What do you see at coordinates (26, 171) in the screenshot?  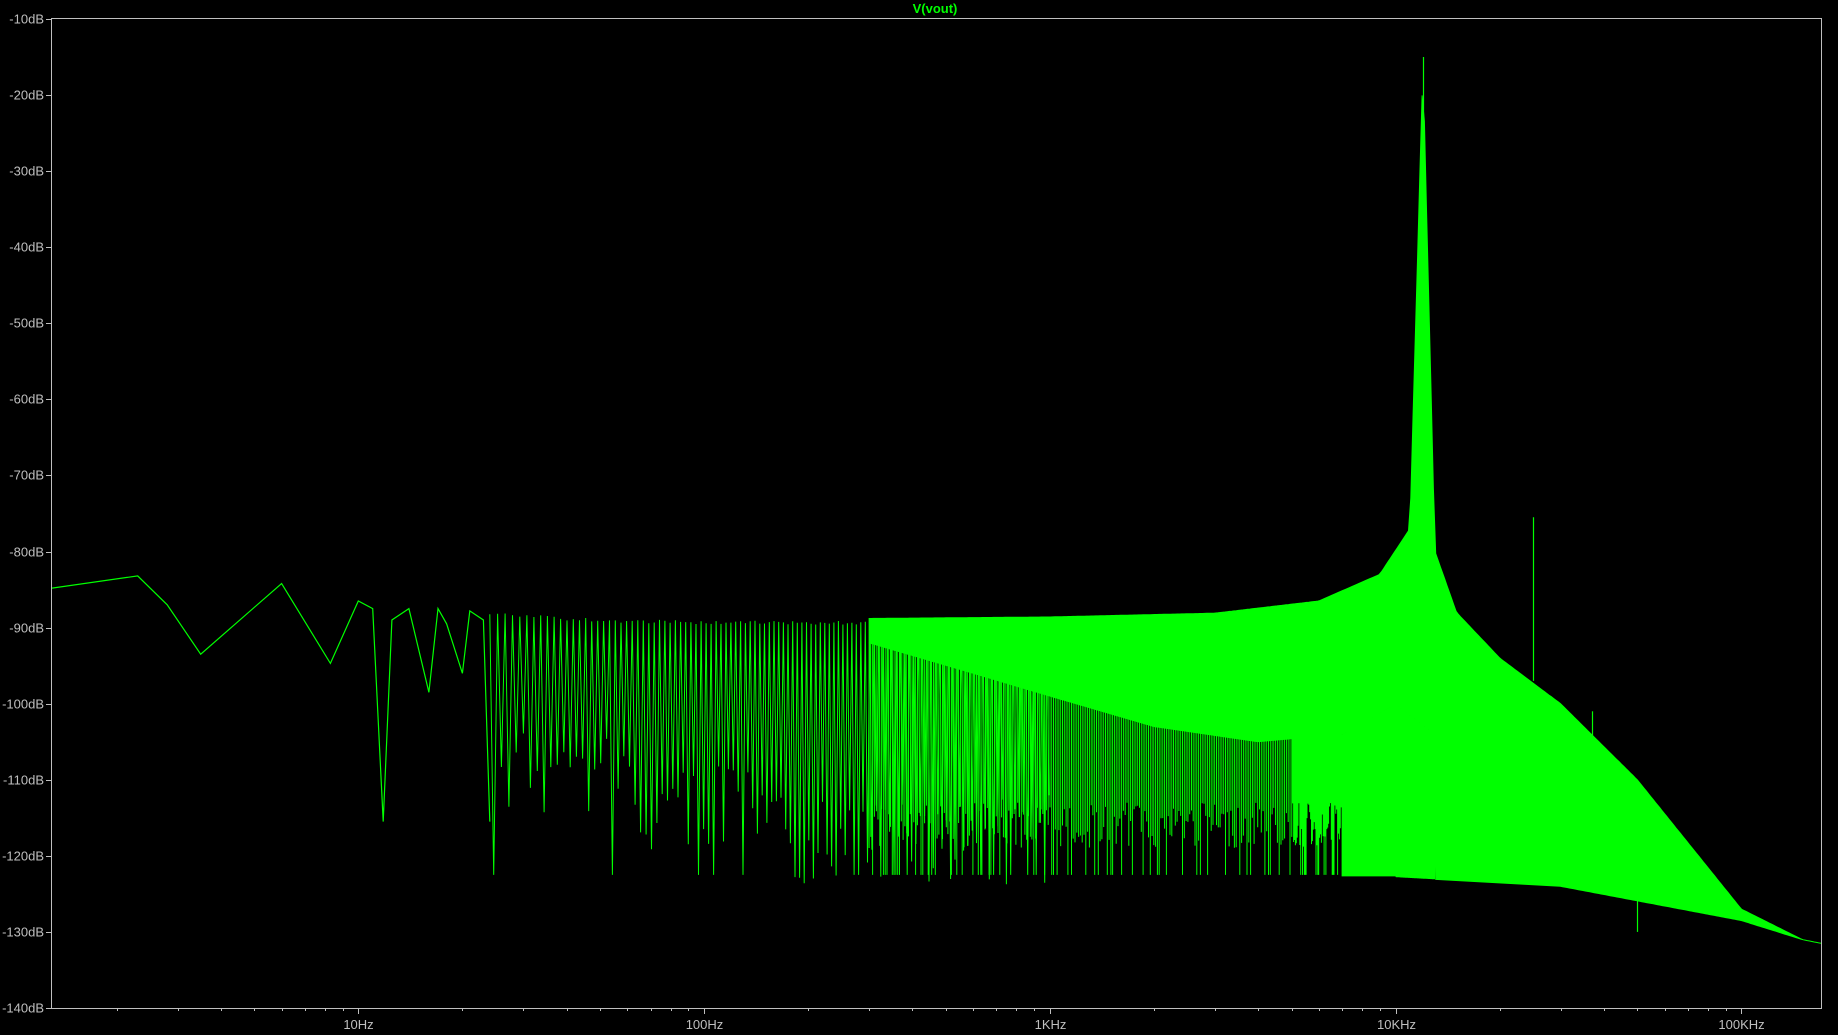 I see `y-tick-label: -30dB` at bounding box center [26, 171].